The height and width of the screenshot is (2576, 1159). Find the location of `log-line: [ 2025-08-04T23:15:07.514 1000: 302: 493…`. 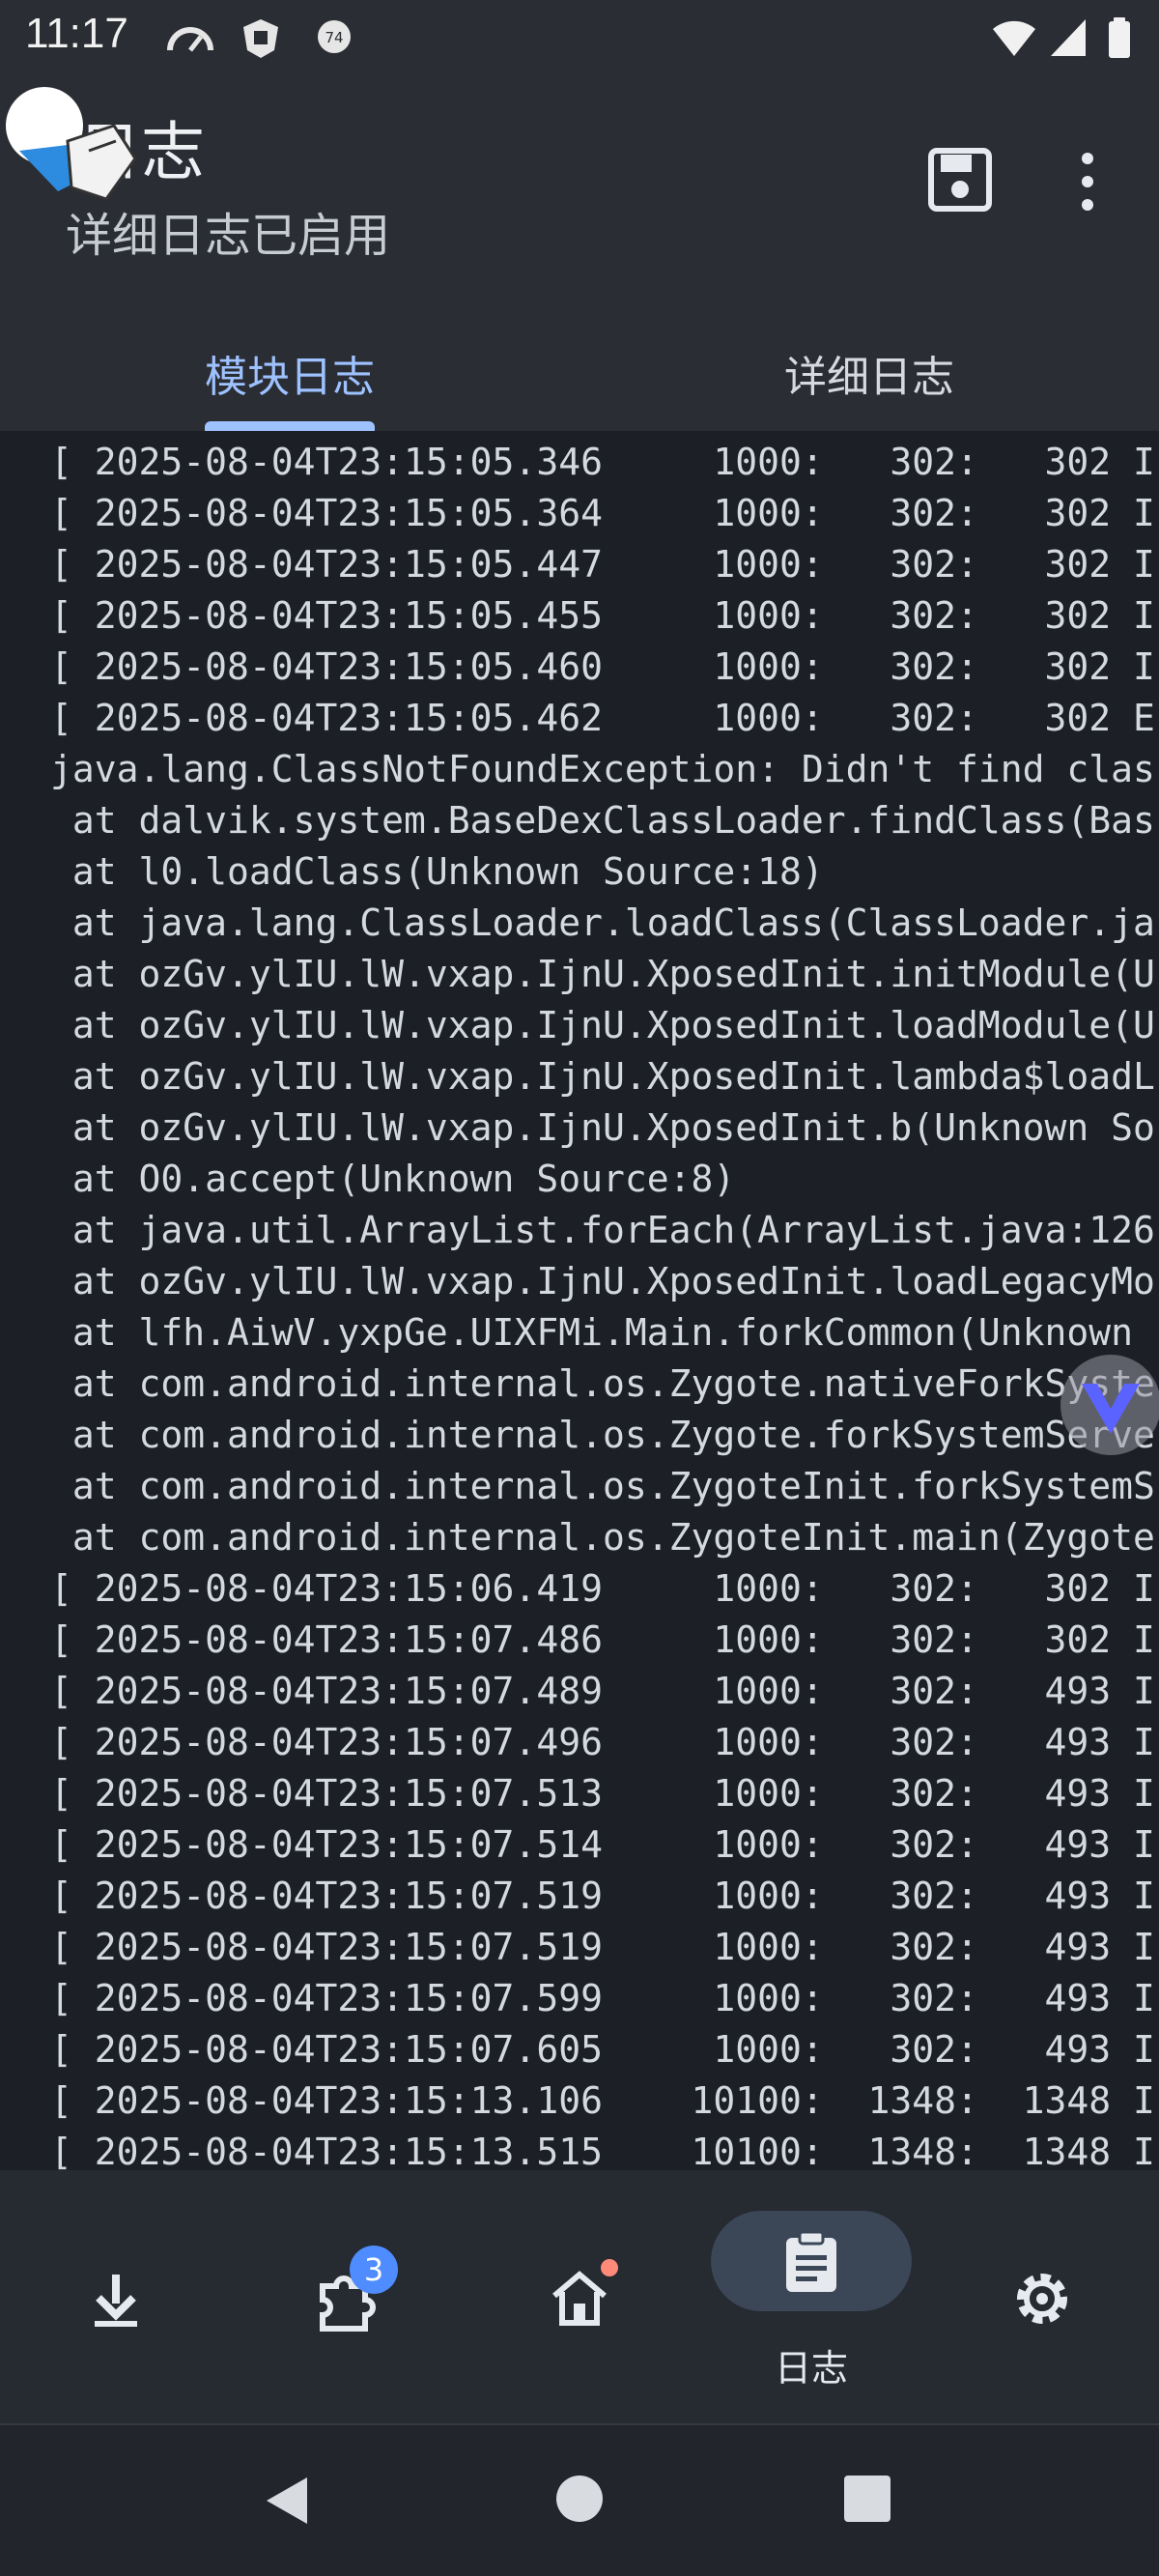

log-line: [ 2025-08-04T23:15:07.514 1000: 302: 493… is located at coordinates (603, 1845).